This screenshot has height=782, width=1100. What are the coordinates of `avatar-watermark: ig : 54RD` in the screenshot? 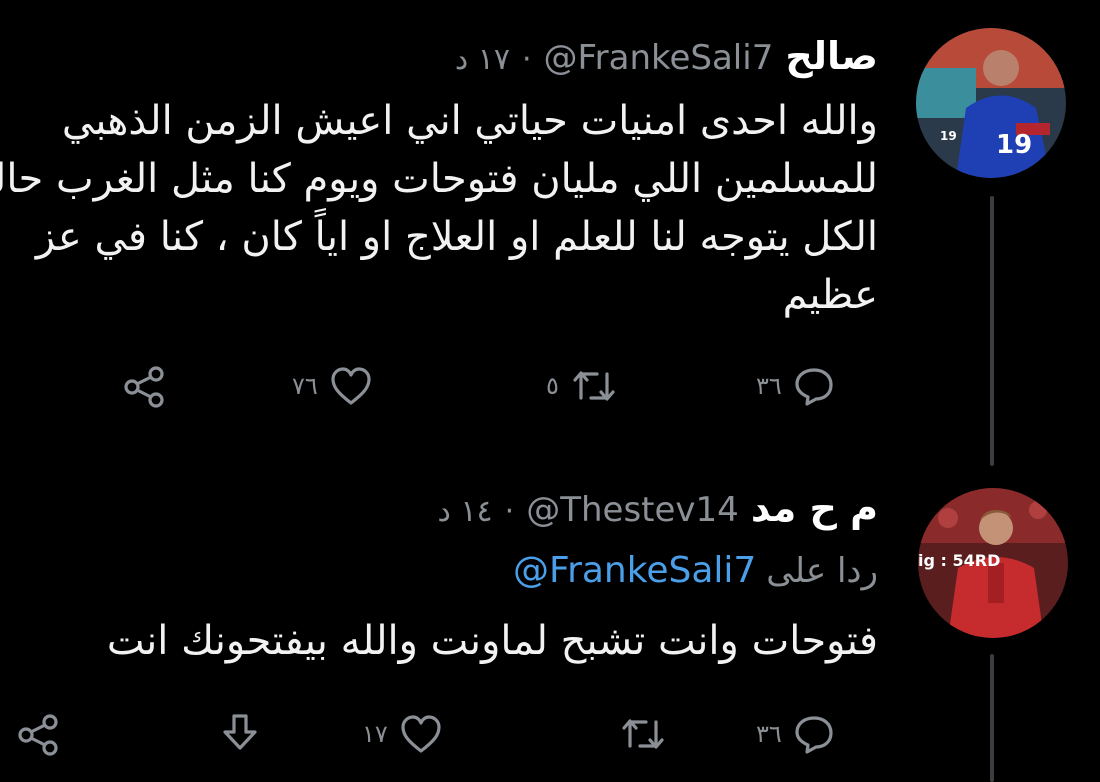 It's located at (959, 560).